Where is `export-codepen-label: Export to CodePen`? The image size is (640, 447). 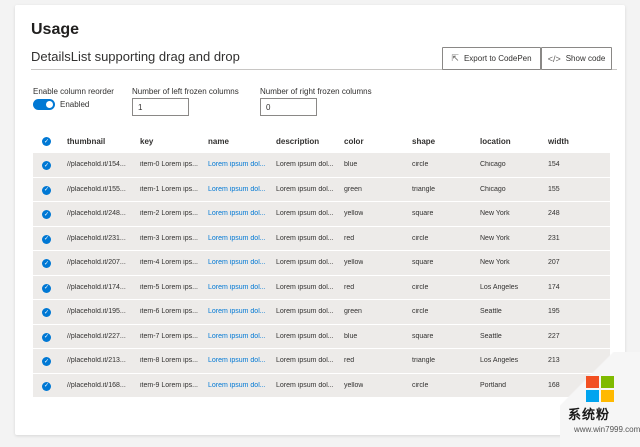
export-codepen-label: Export to CodePen is located at coordinates (497, 58).